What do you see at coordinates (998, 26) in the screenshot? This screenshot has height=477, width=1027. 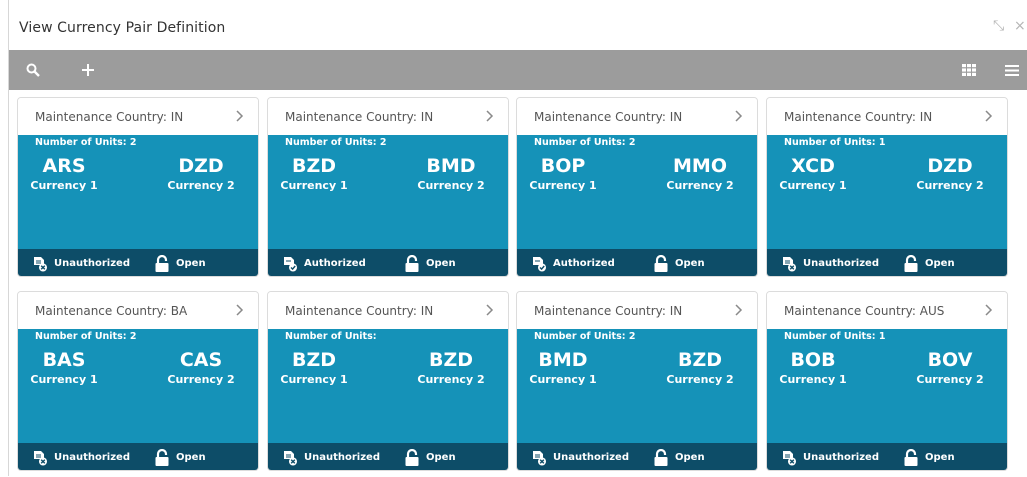 I see `minimize-icon: ⤡` at bounding box center [998, 26].